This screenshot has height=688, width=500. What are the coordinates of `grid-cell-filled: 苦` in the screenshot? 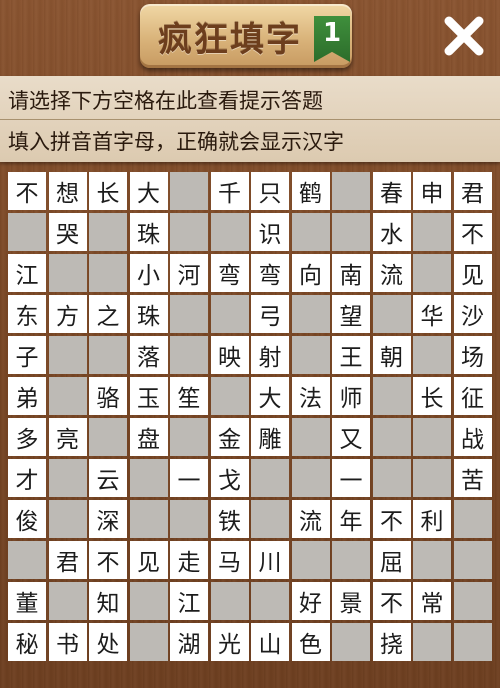 It's located at (472, 478).